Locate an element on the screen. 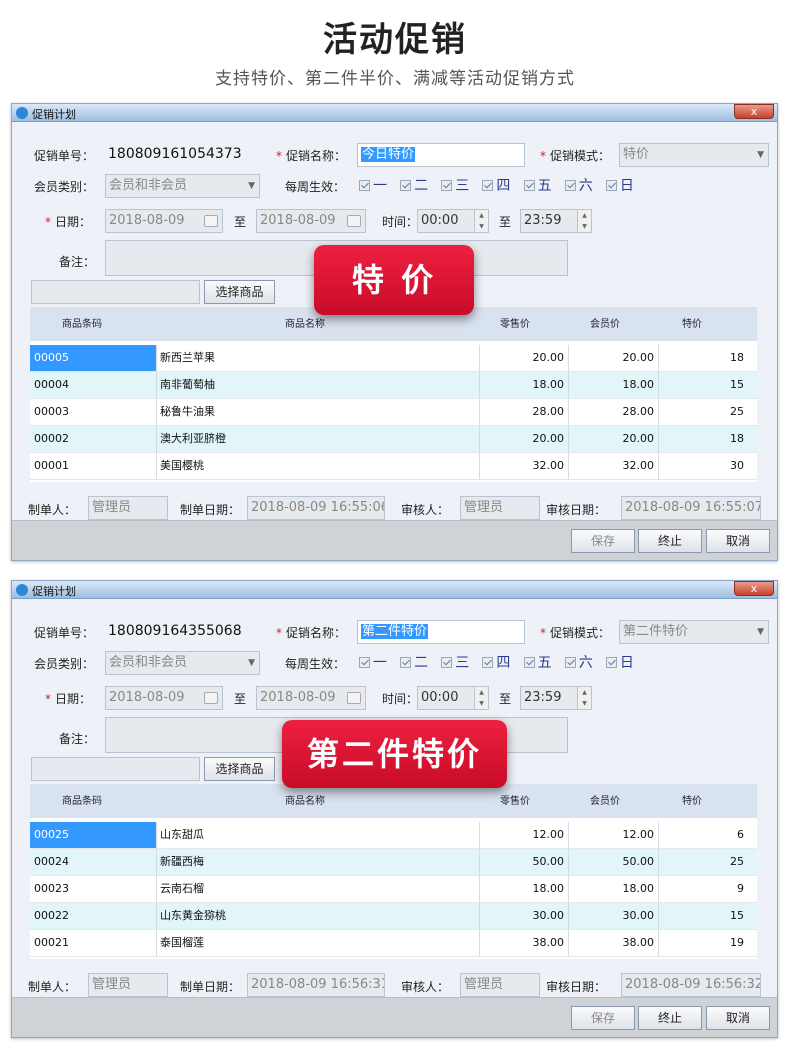  table-row: 00005 新西兰苹果 20.00 20.00 18 is located at coordinates (393, 358).